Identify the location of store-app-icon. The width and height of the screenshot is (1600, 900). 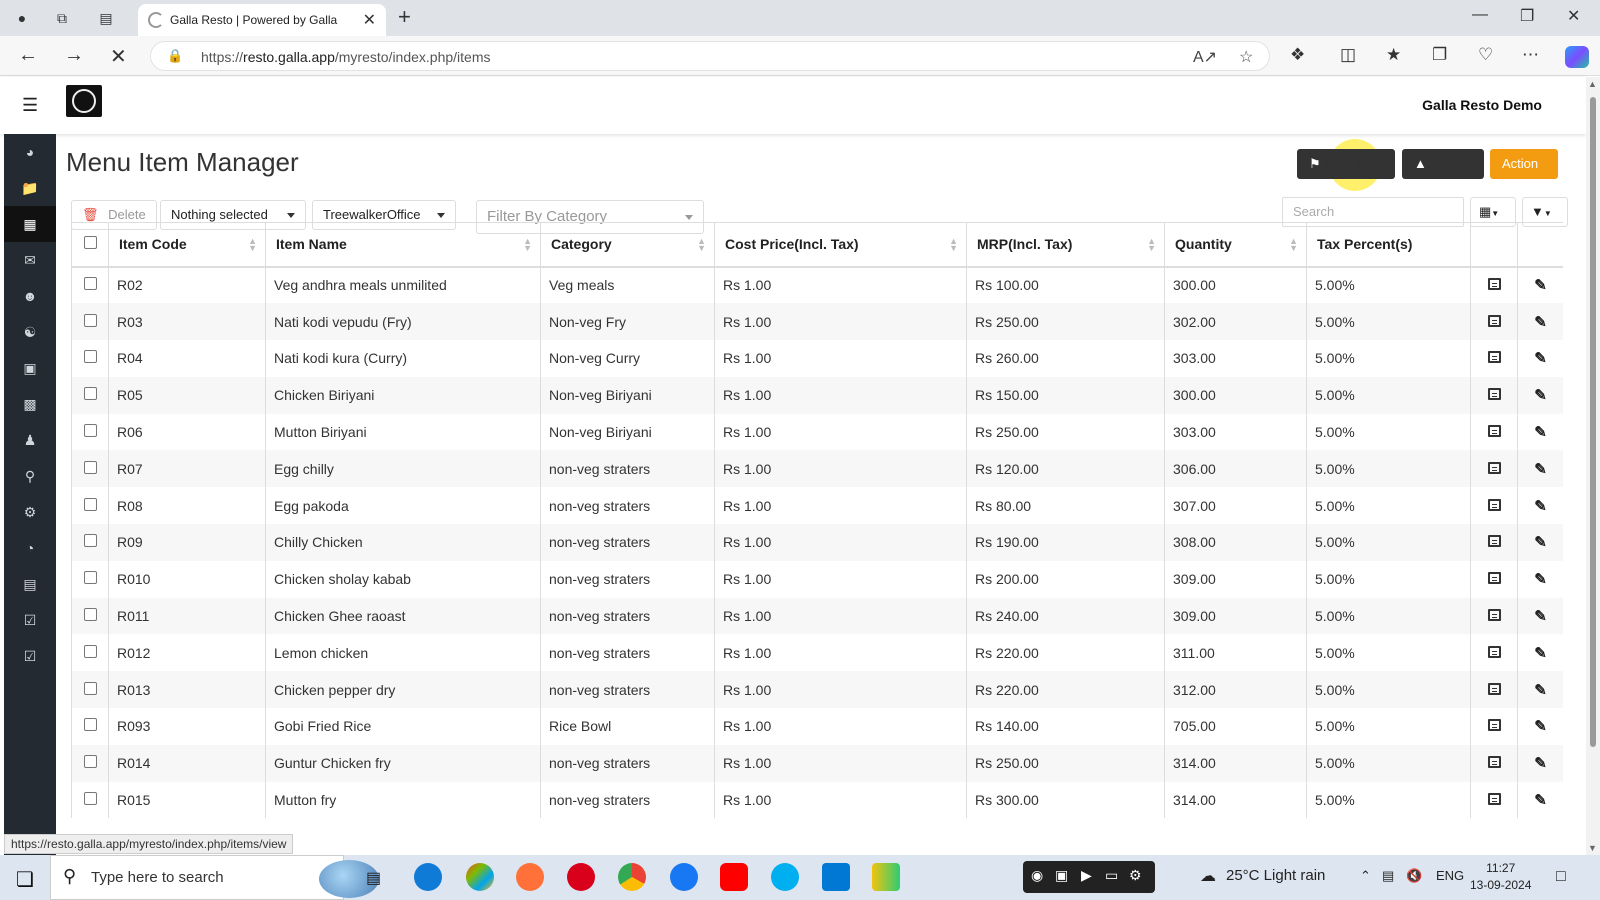
(836, 877).